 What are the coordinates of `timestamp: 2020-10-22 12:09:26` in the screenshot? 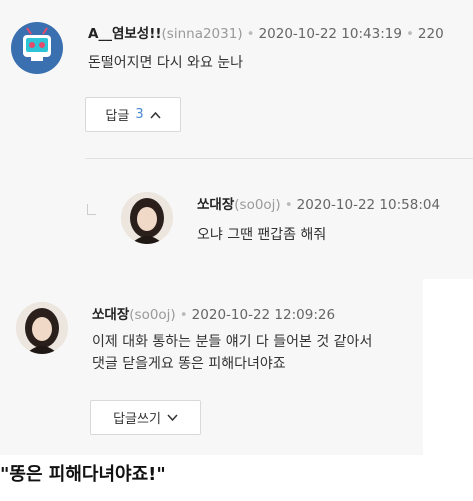 It's located at (263, 315).